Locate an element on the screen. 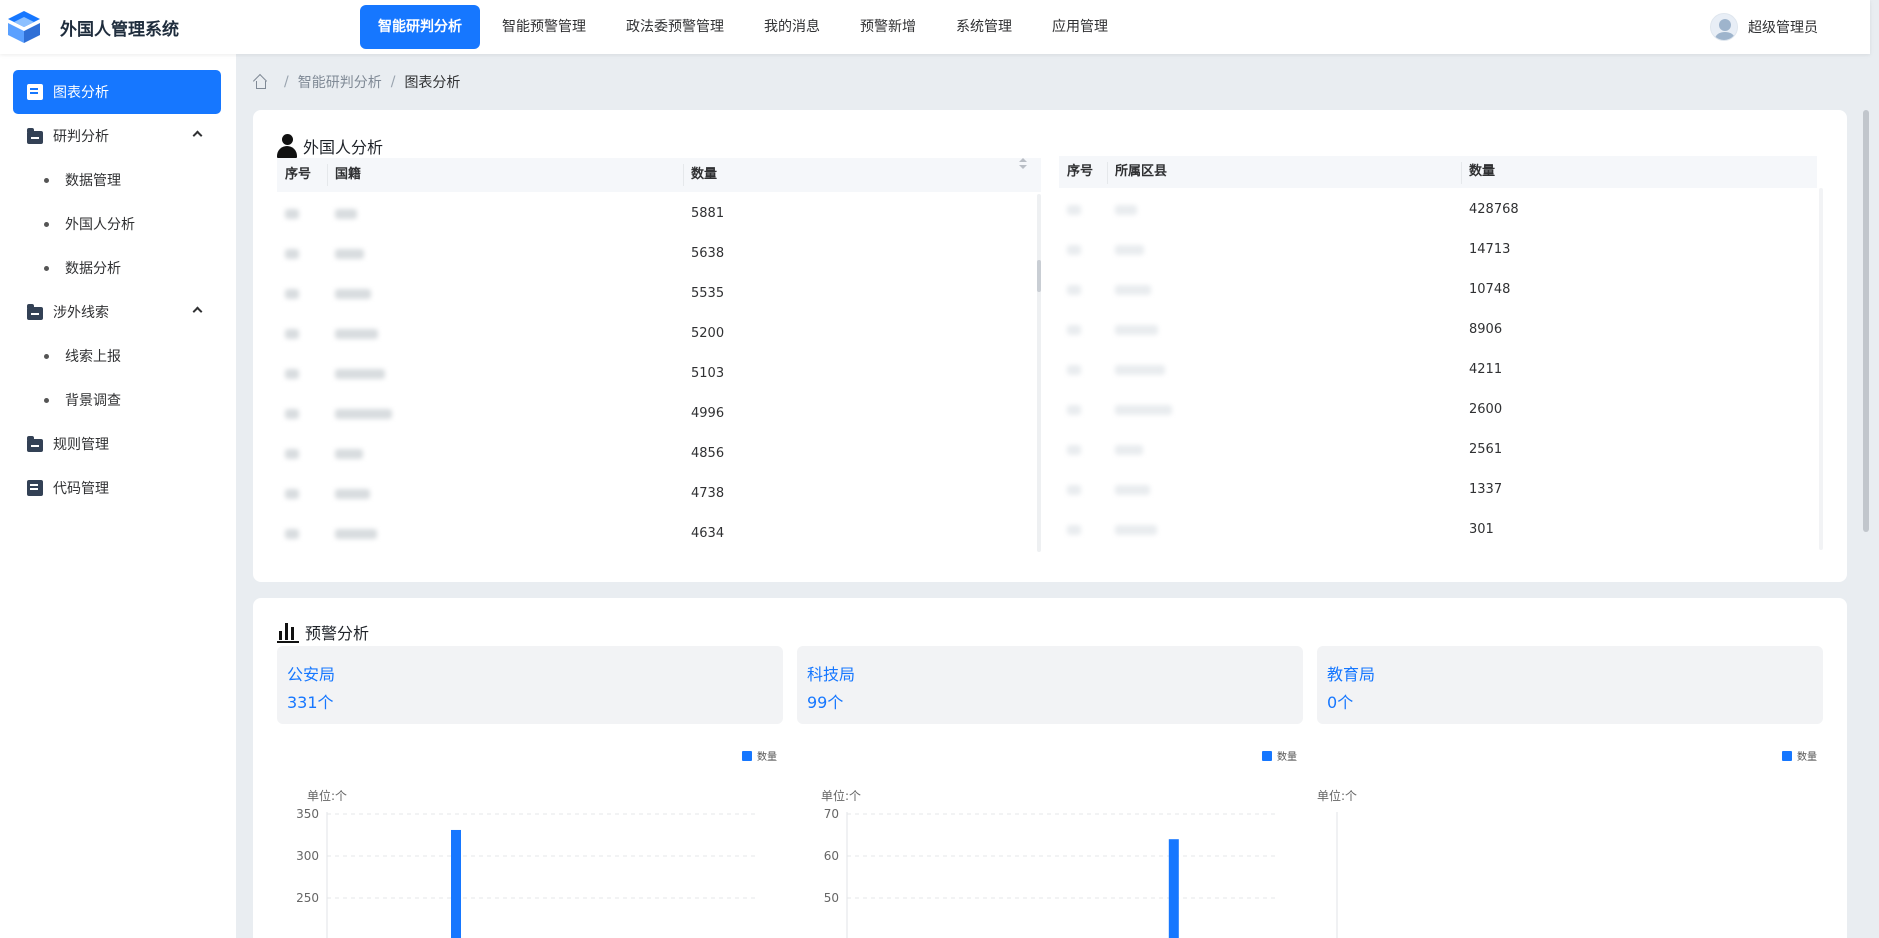 The height and width of the screenshot is (938, 1879). stat-box-police: 公安局 331个 is located at coordinates (530, 685).